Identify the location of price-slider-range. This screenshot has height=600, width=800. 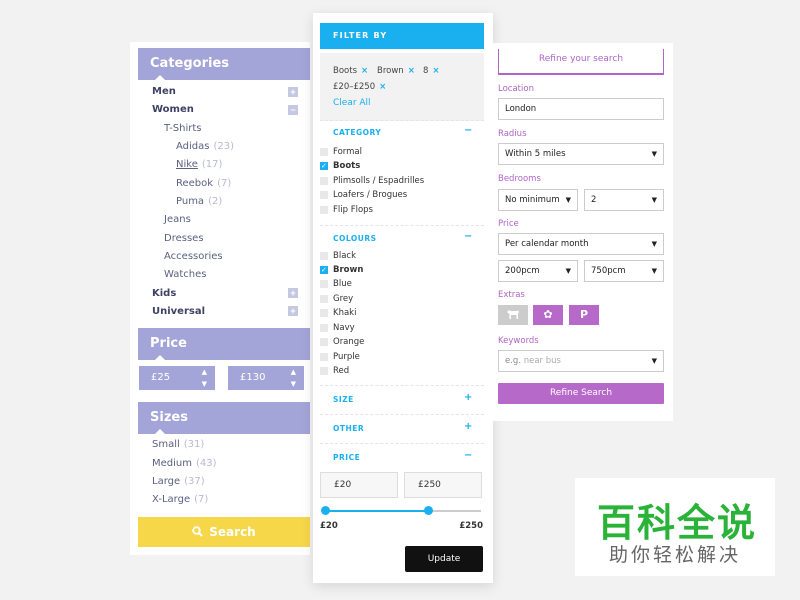
(377, 511).